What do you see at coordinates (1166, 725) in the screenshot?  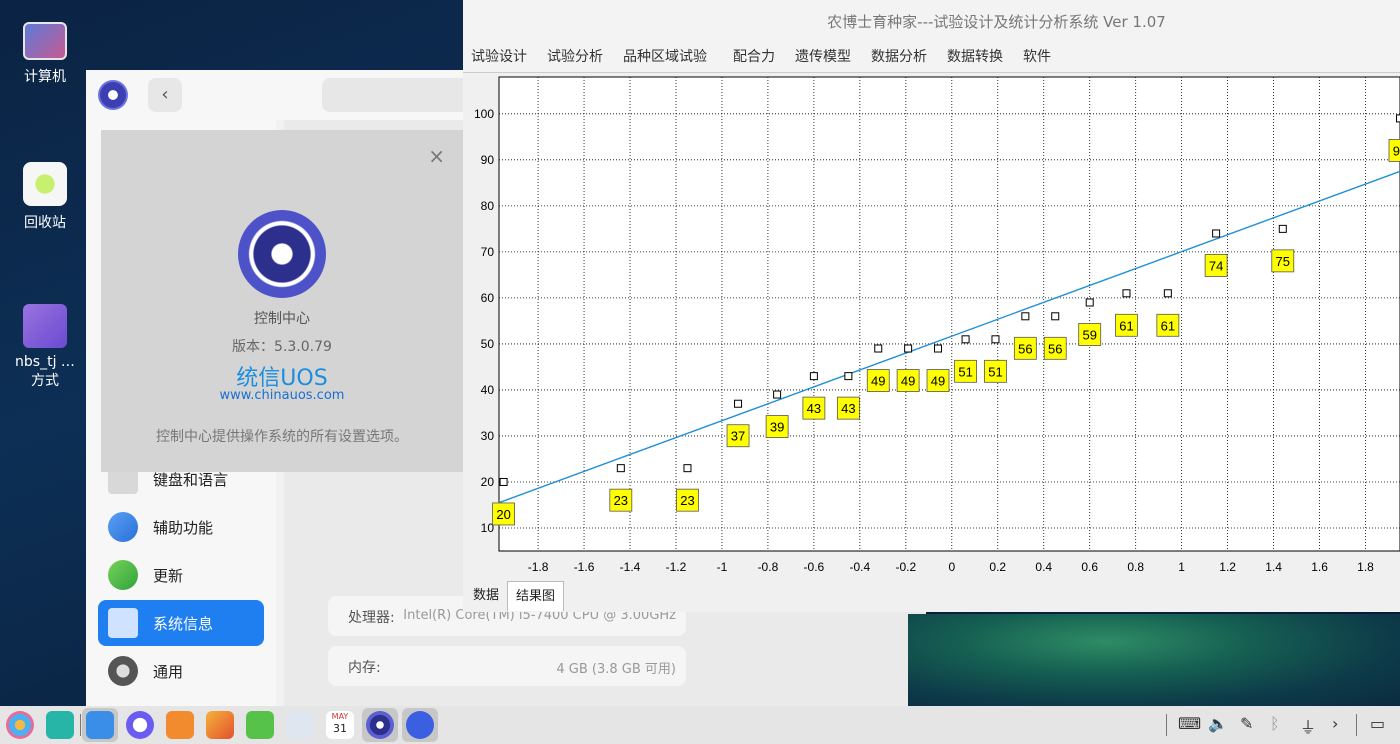 I see `taskbar-divider` at bounding box center [1166, 725].